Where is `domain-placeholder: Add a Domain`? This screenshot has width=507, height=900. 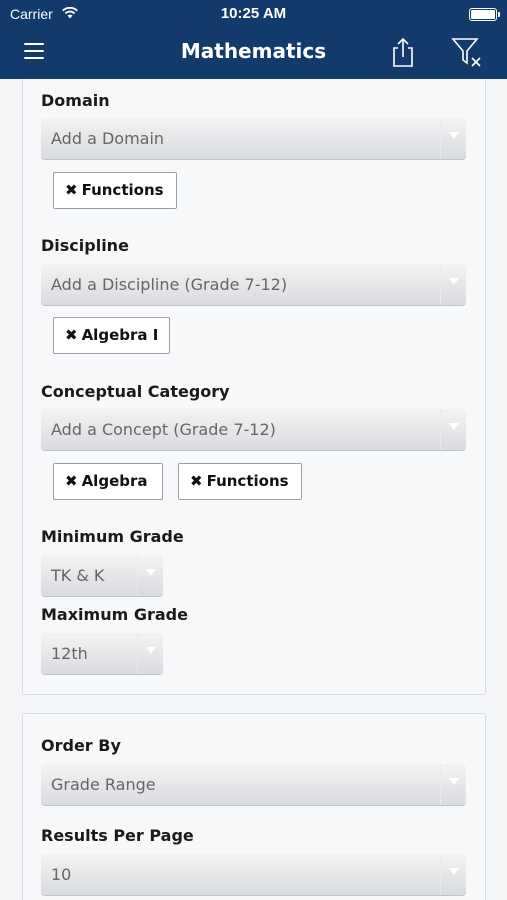
domain-placeholder: Add a Domain is located at coordinates (108, 138).